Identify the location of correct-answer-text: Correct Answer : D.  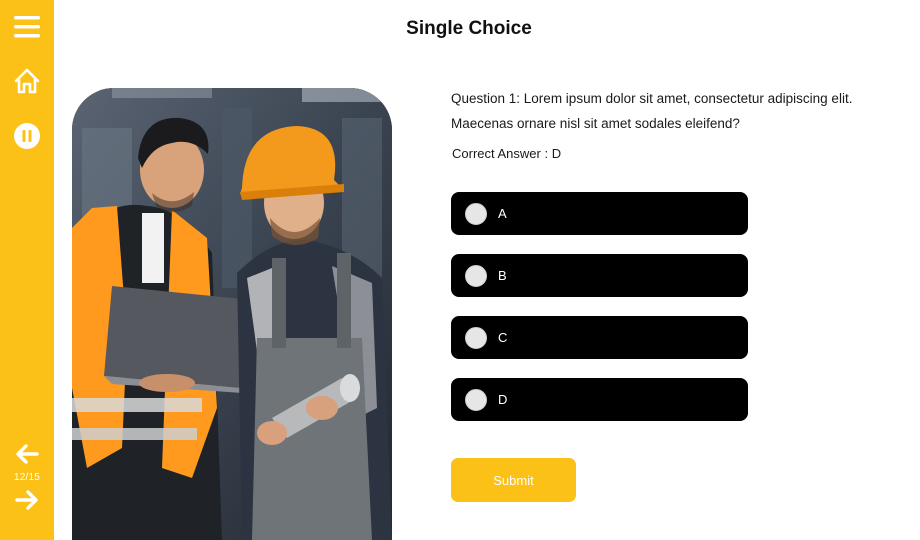
(507, 153).